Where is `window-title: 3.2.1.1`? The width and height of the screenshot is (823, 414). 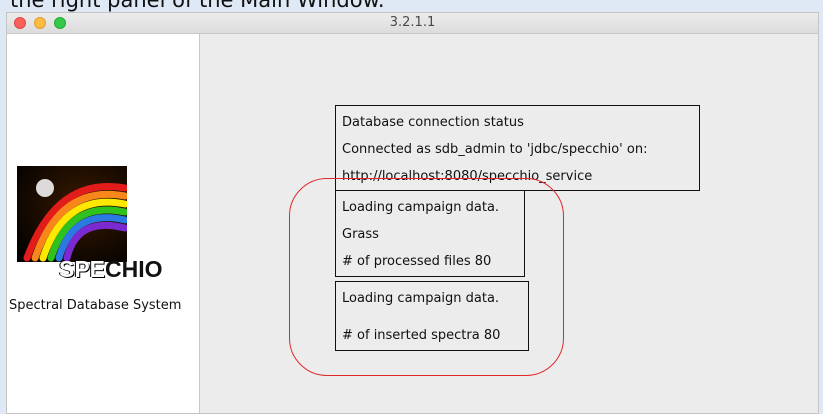
window-title: 3.2.1.1 is located at coordinates (412, 22).